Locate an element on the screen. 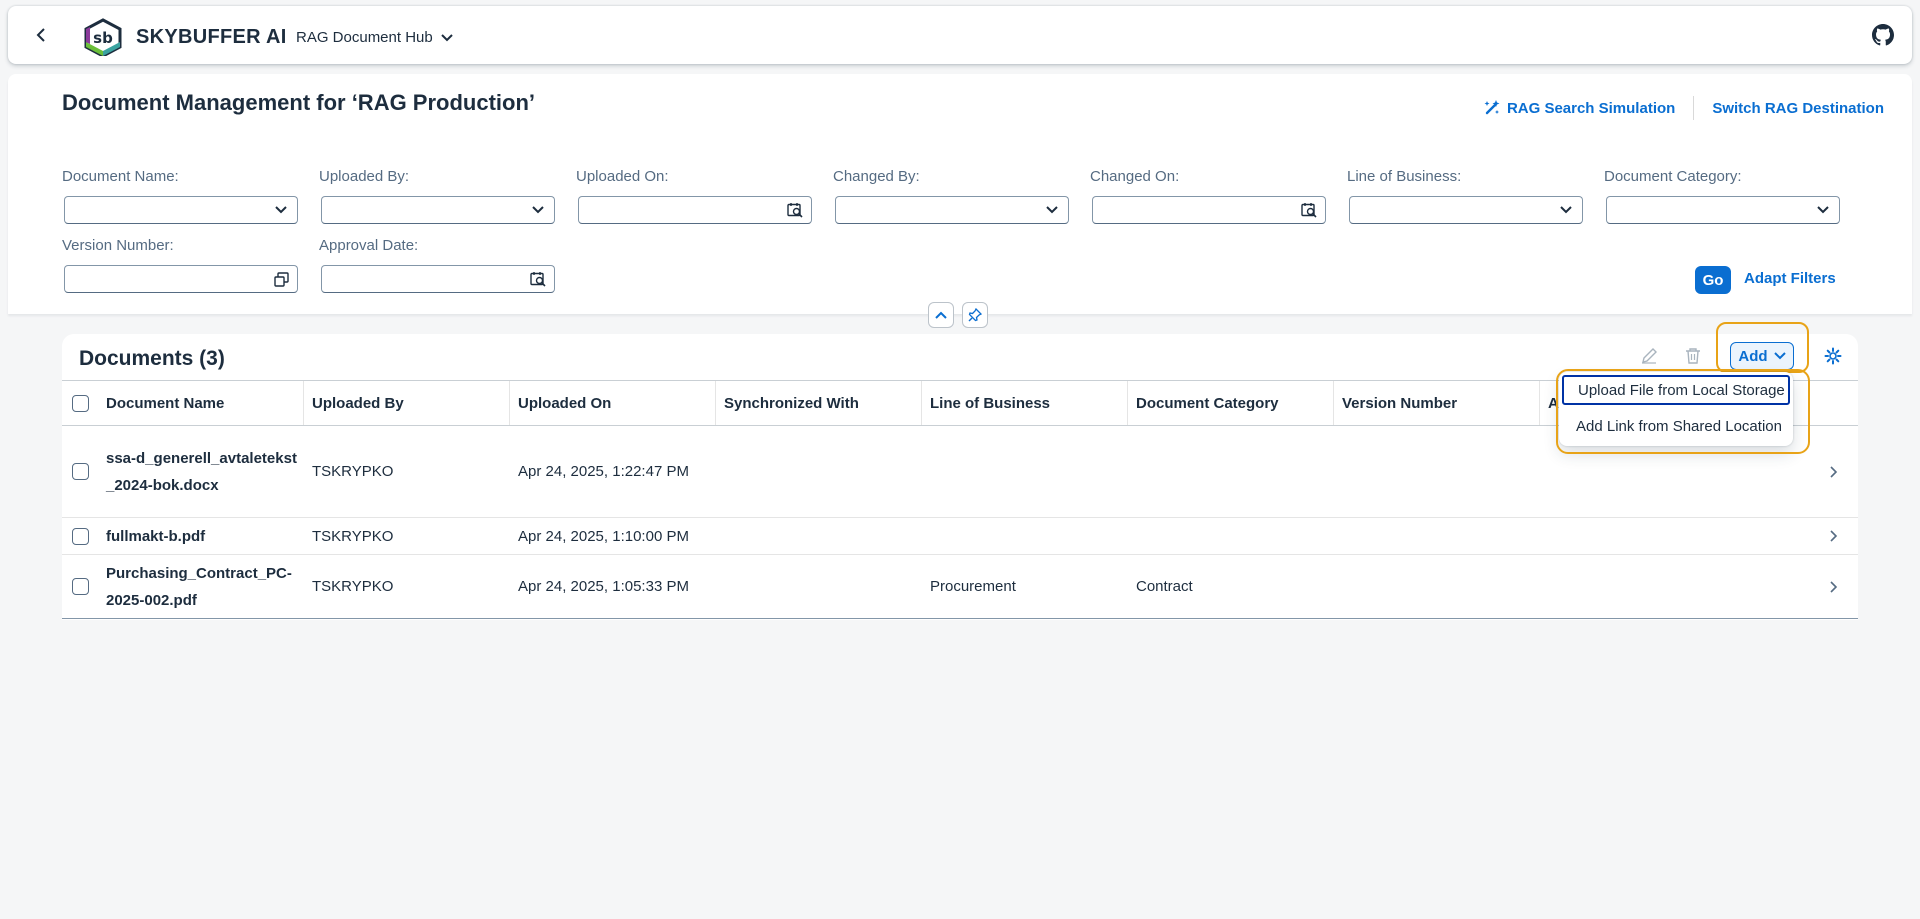 The height and width of the screenshot is (919, 1920). document-name-input is located at coordinates (165, 210).